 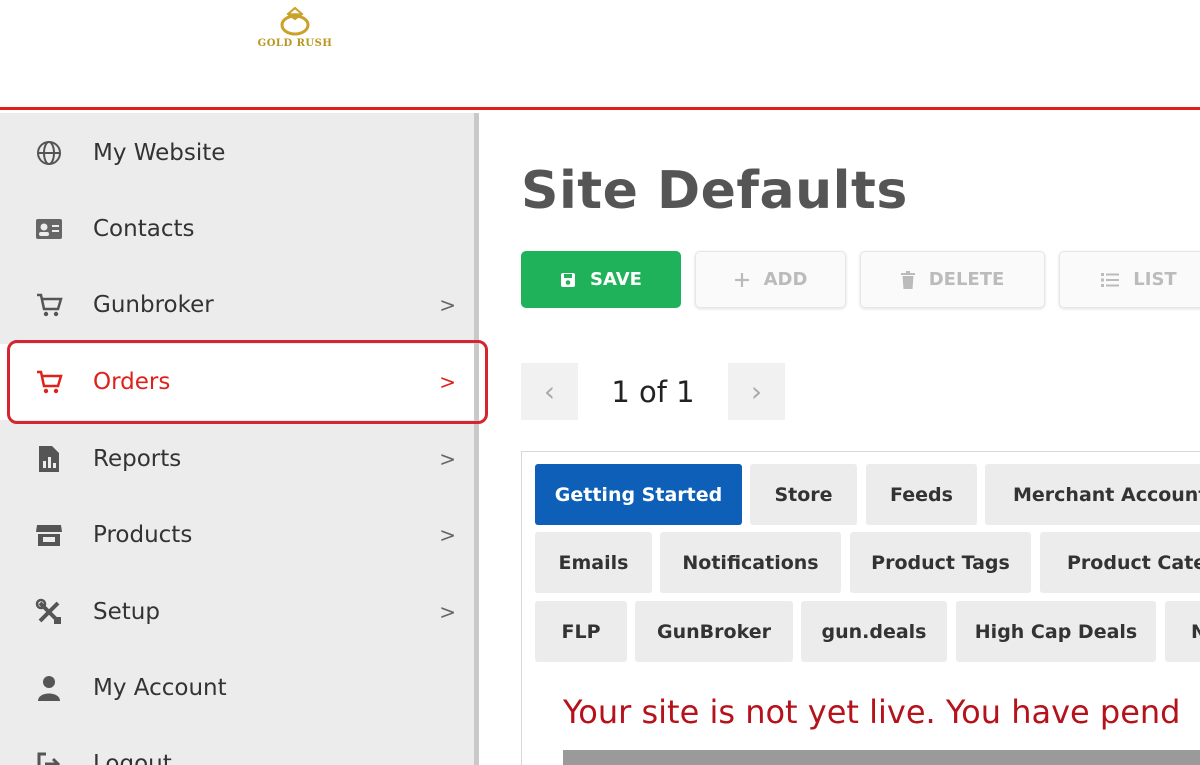 What do you see at coordinates (600, 55) in the screenshot?
I see `top-header: GOLD RUSH` at bounding box center [600, 55].